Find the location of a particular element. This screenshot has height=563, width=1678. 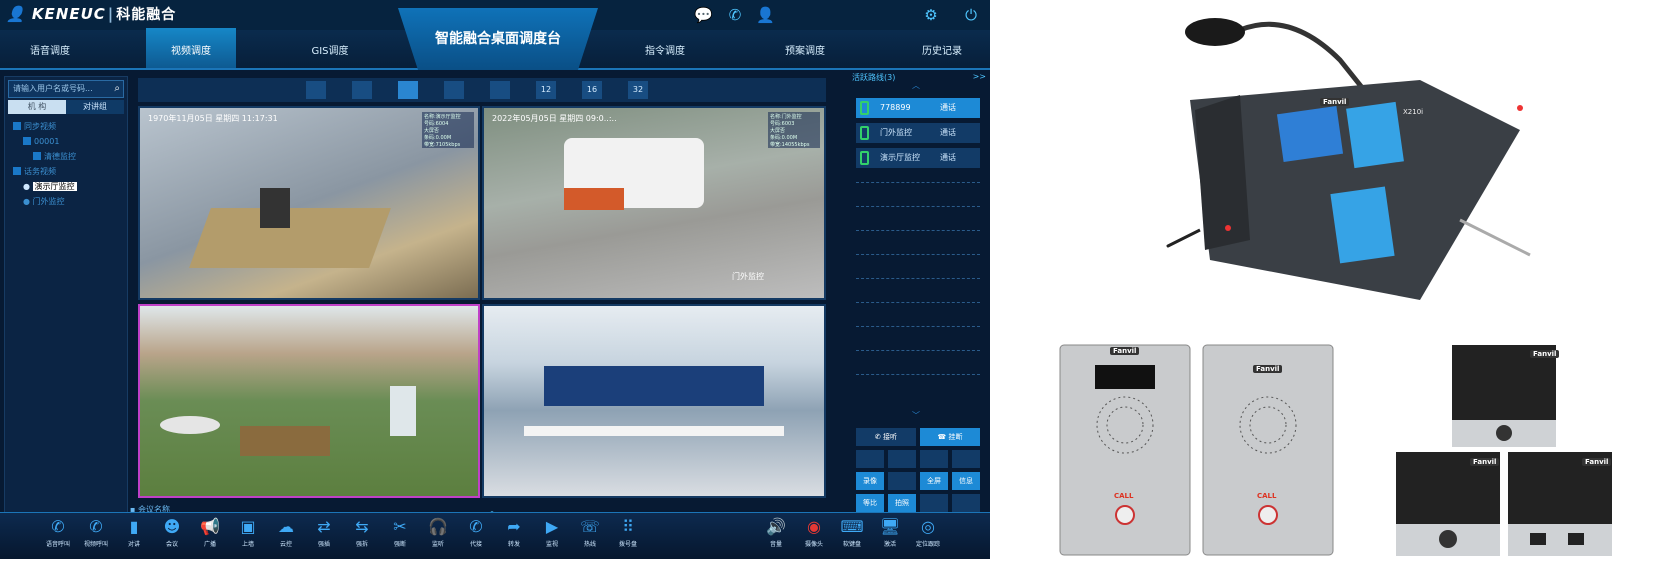

tab-talk-group: 对讲组 is located at coordinates (95, 107).